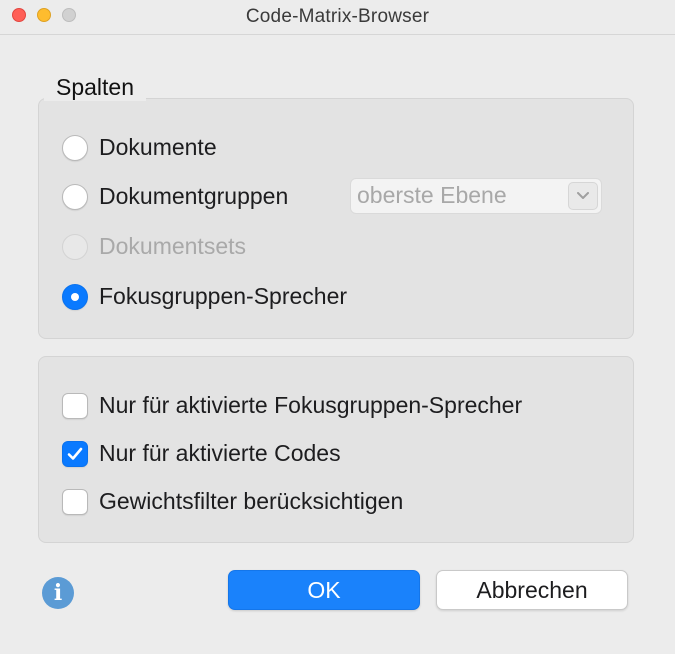 This screenshot has width=675, height=654. I want to click on ok-button: OK, so click(324, 590).